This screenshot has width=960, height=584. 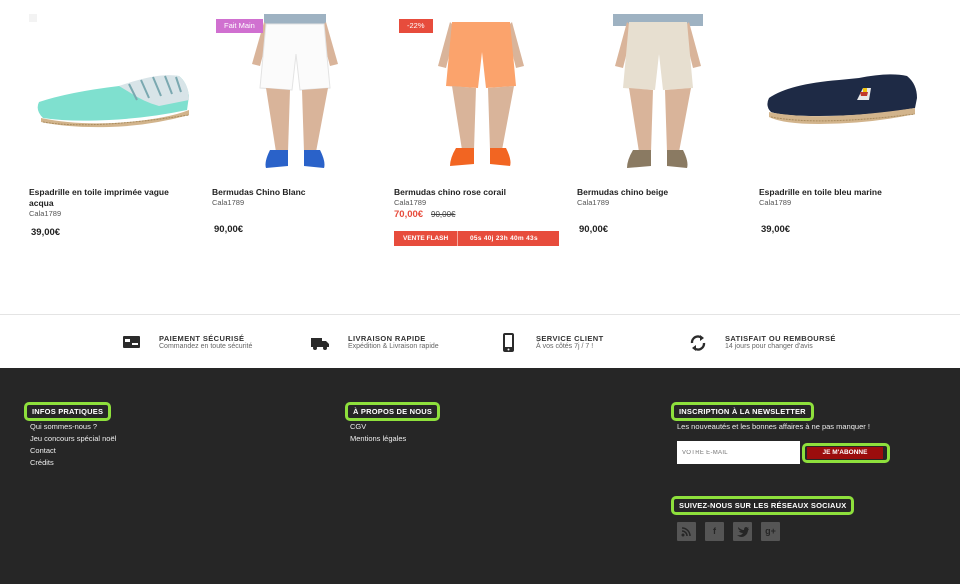 I want to click on truck-icon, so click(x=320, y=344).